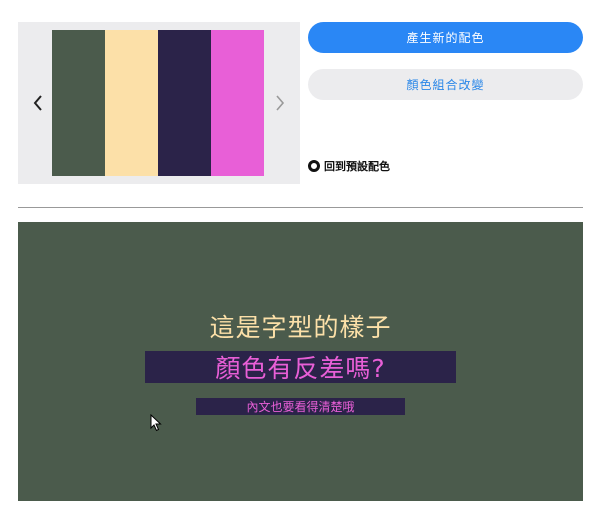  I want to click on chevron-left-icon, so click(38, 103).